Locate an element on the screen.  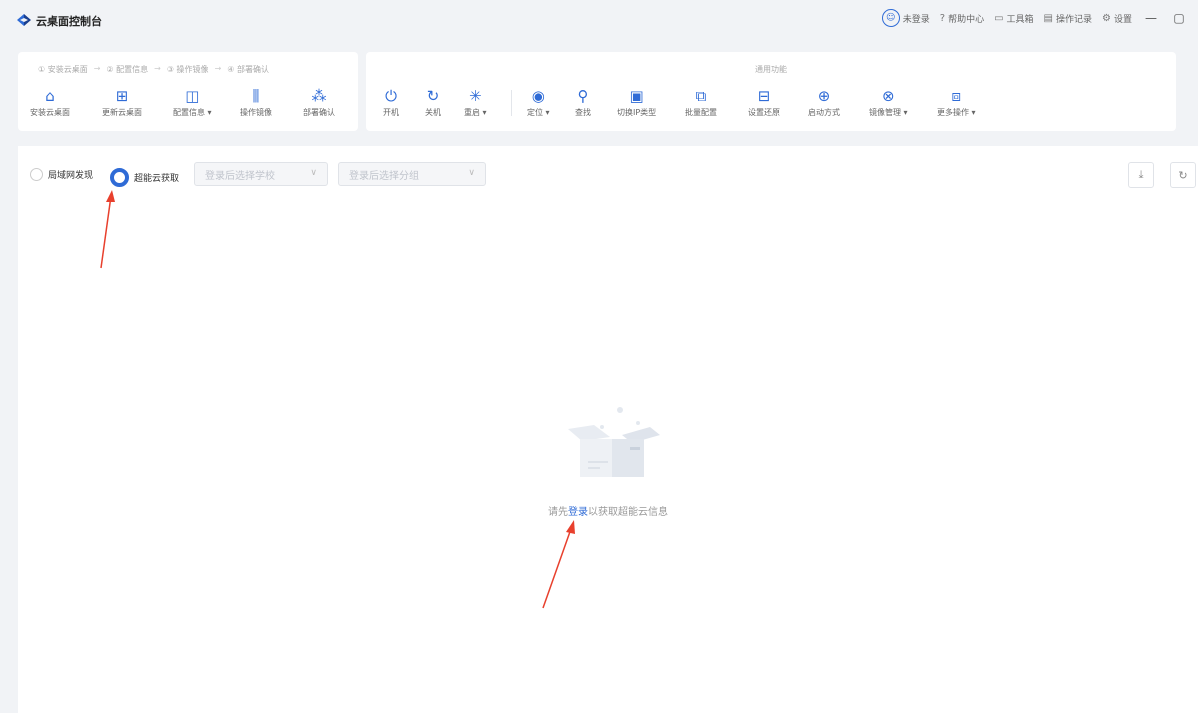
empty-suffix: 以获取超能云信息 is located at coordinates (628, 512).